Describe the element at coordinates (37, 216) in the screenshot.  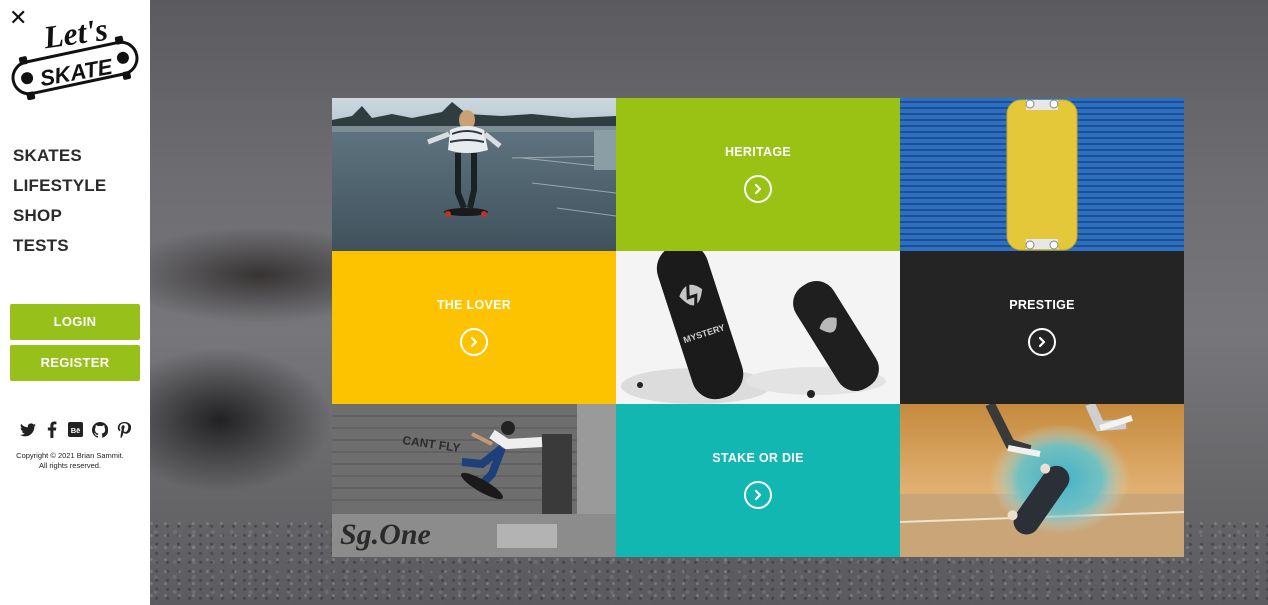
I see `nav-link-shop: SHOP` at that location.